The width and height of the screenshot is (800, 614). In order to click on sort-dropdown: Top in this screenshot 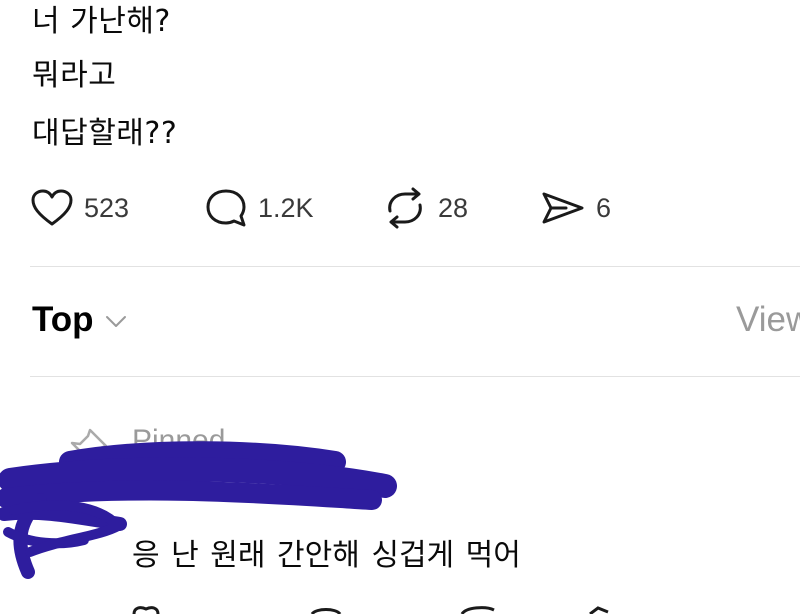, I will do `click(80, 320)`.